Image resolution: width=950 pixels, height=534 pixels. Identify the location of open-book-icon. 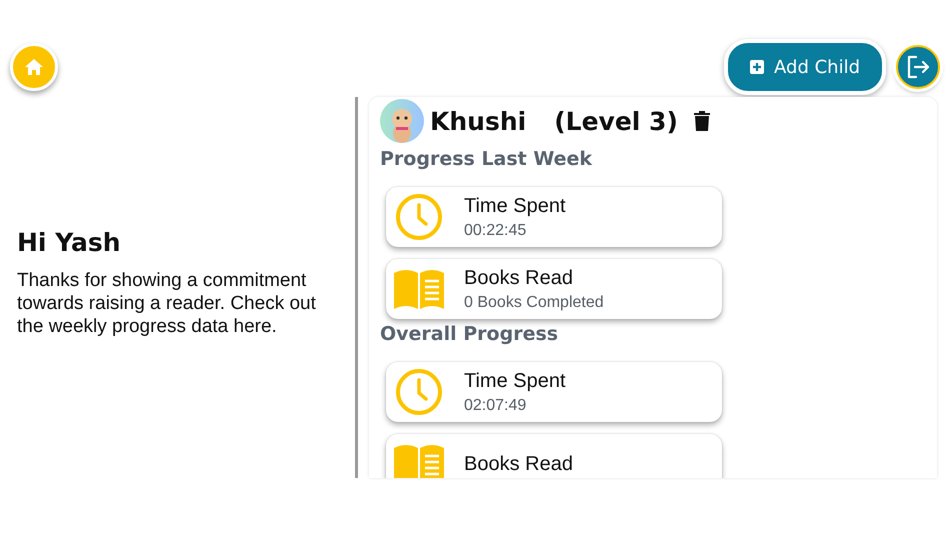
(419, 289).